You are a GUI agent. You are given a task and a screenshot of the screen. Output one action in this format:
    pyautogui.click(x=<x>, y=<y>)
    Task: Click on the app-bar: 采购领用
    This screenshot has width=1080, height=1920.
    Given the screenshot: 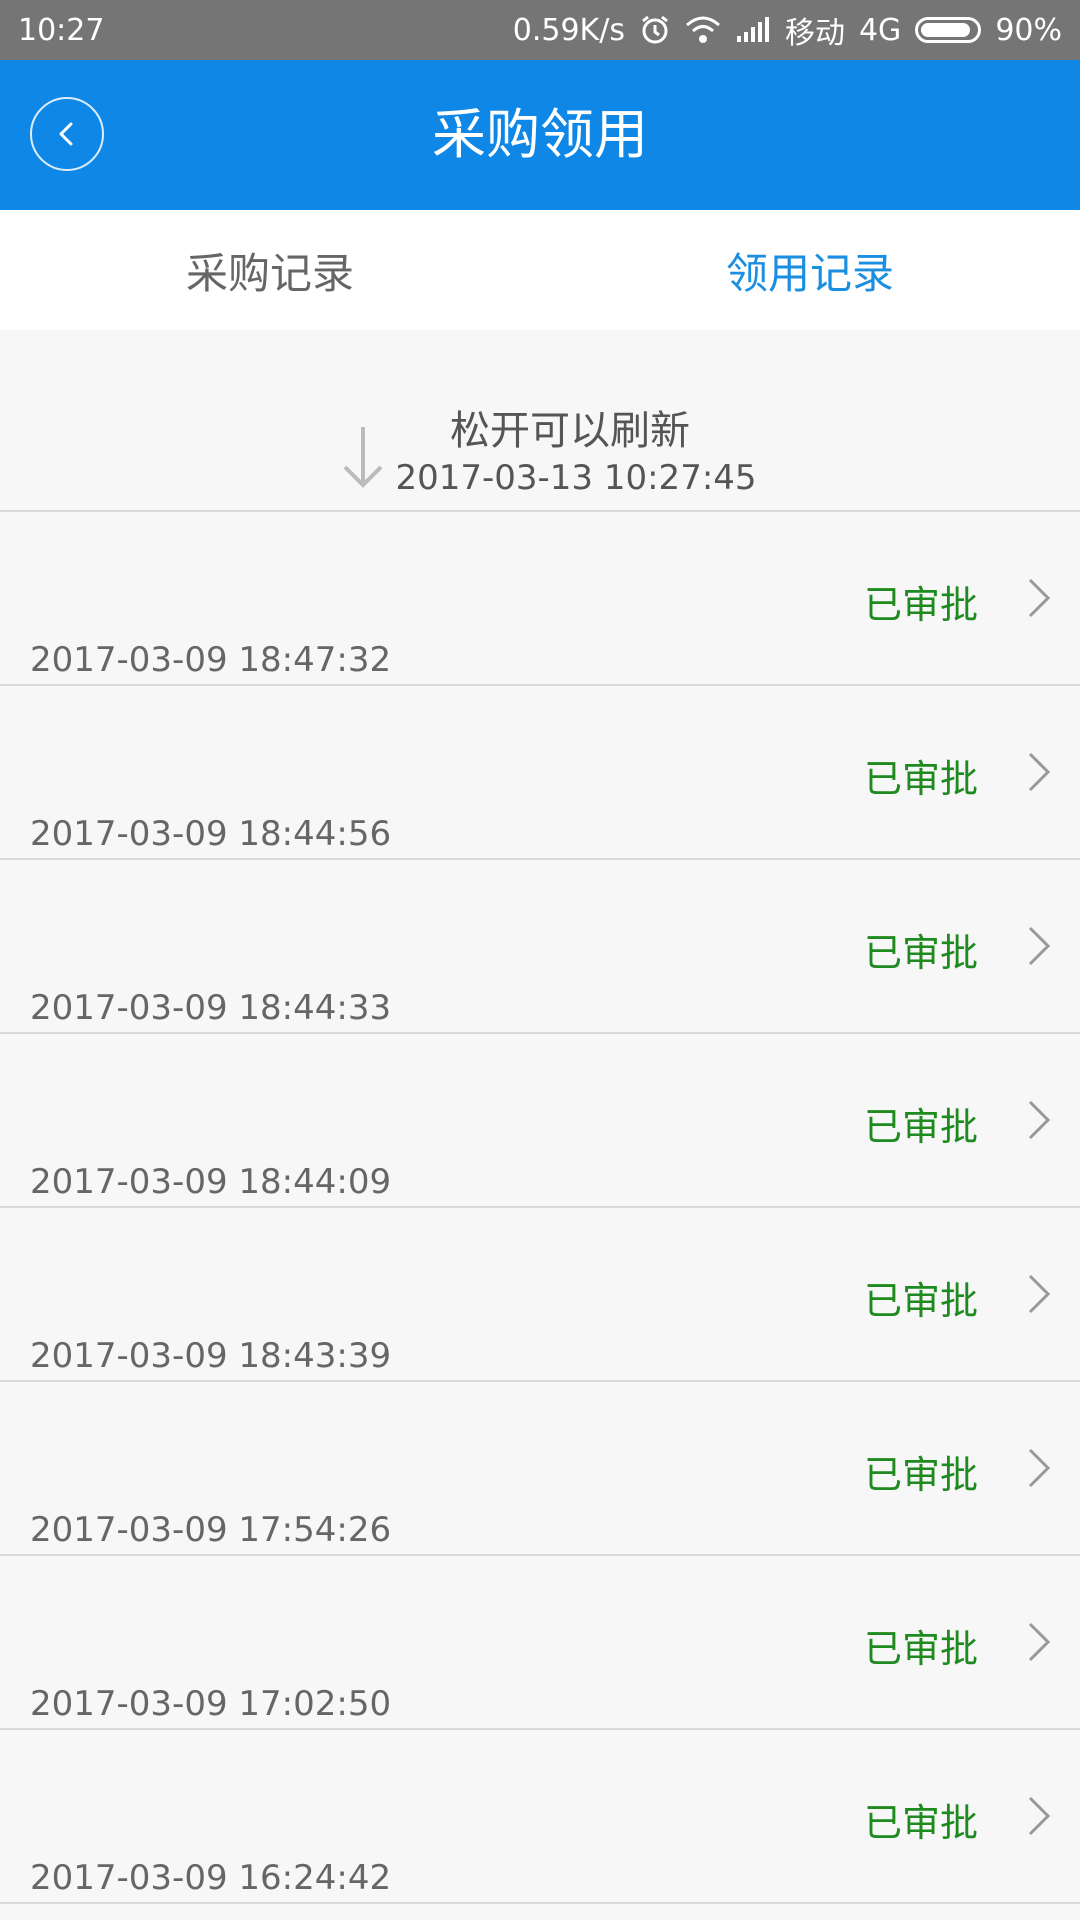 What is the action you would take?
    pyautogui.click(x=540, y=135)
    